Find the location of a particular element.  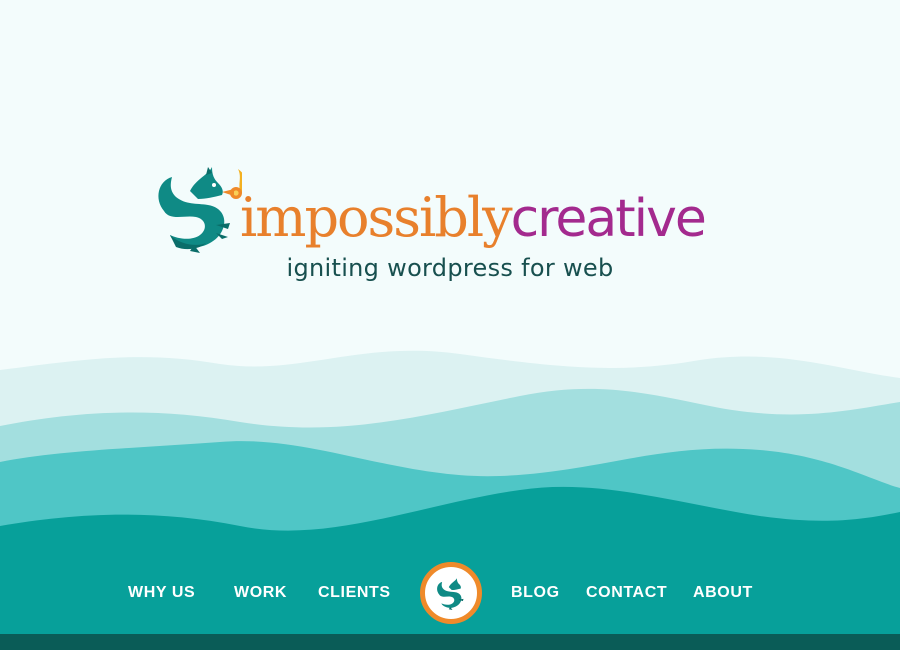

main-nav: WHY US WORK CLIENTS BLOG CONTACT ABOUT is located at coordinates (450, 594).